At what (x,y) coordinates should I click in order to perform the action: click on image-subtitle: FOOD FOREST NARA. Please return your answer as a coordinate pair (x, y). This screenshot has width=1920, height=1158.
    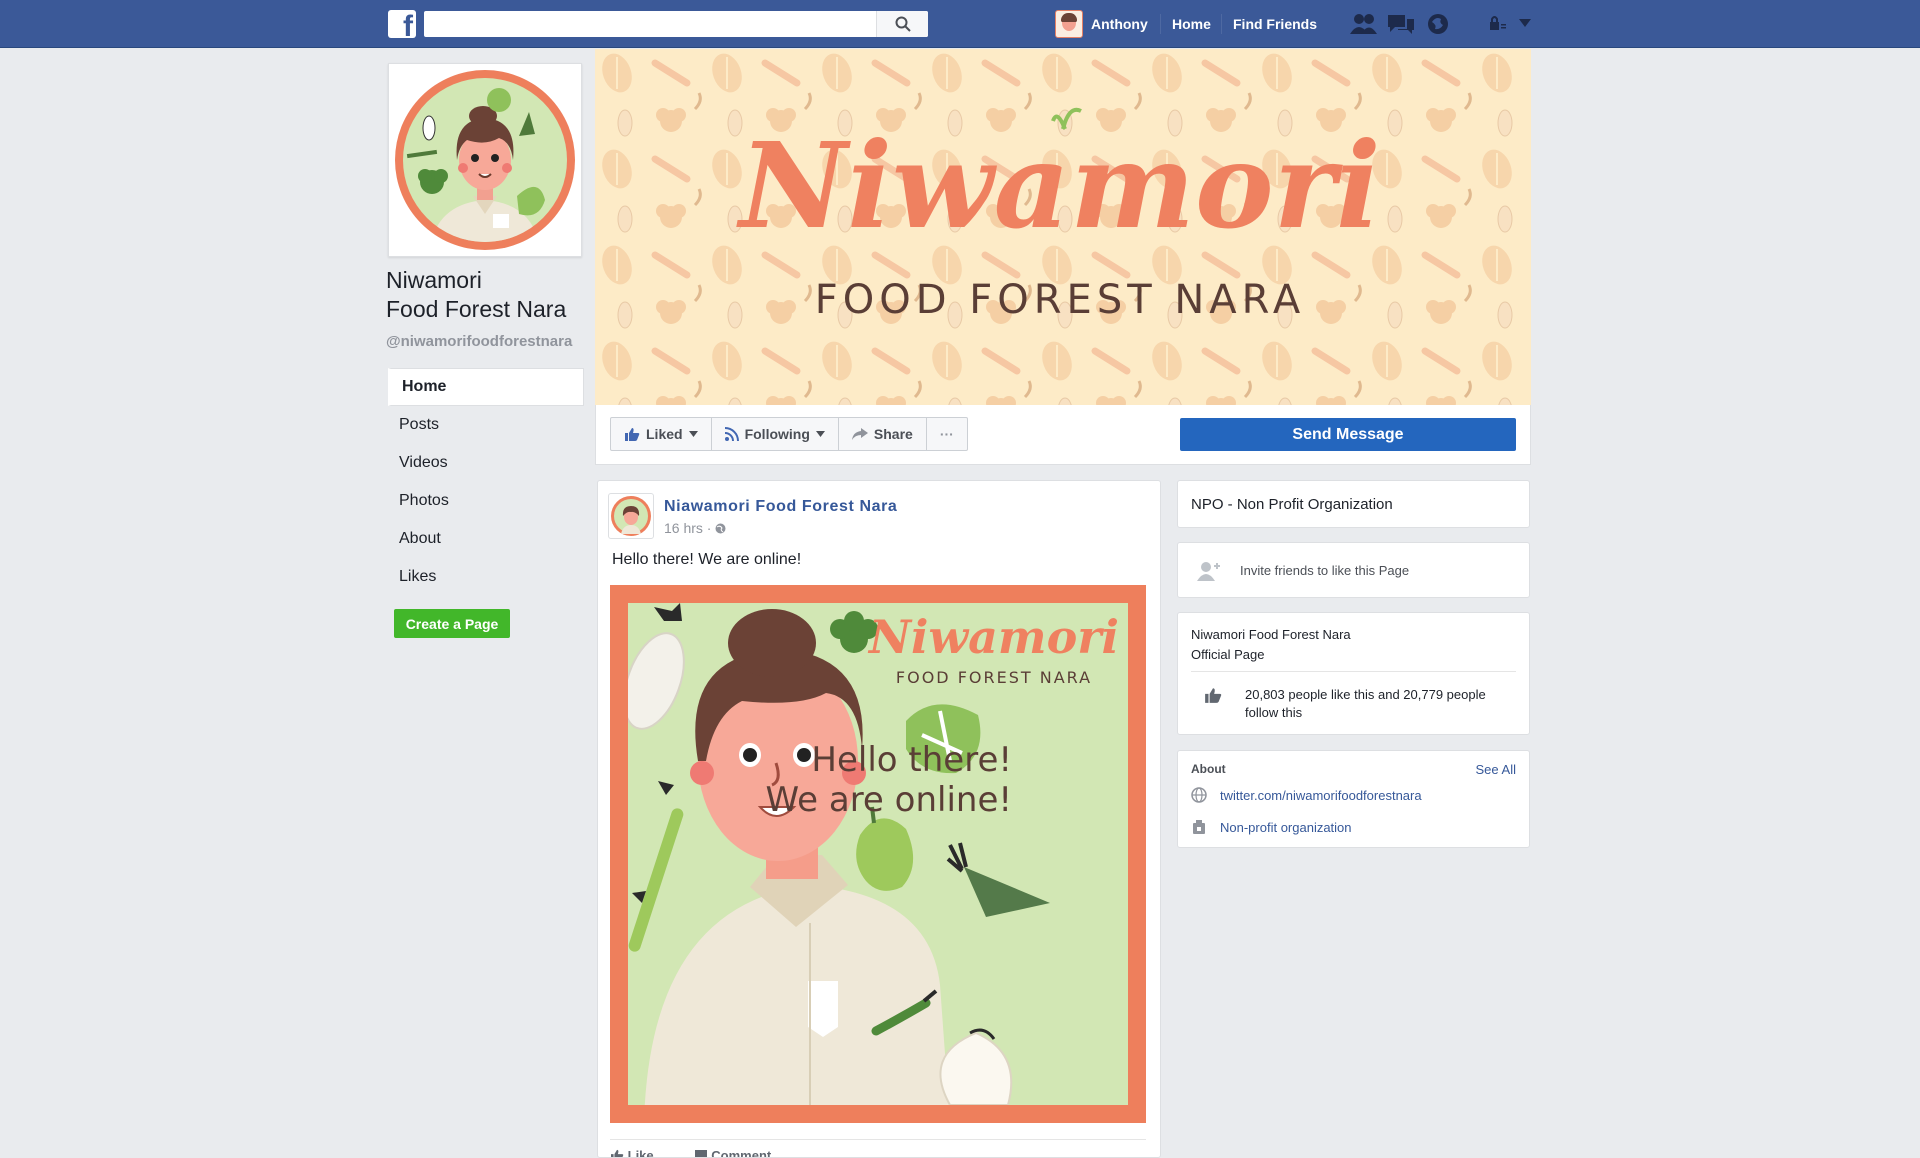
    Looking at the image, I should click on (994, 677).